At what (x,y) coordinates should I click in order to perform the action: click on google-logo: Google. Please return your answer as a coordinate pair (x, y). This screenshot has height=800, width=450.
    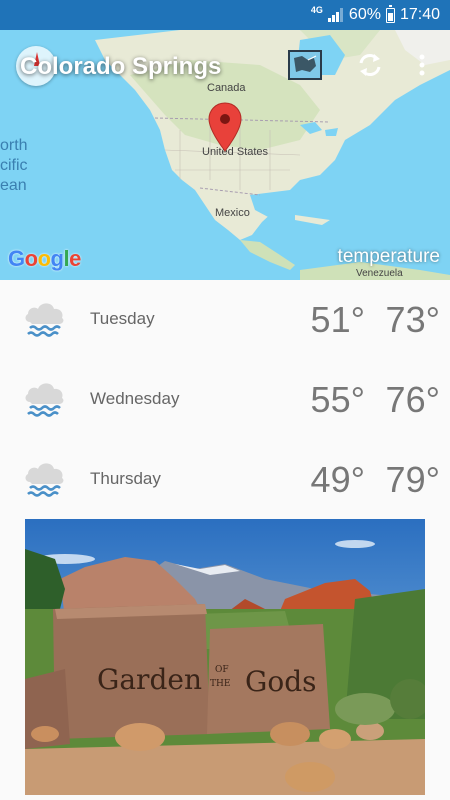
    Looking at the image, I should click on (44, 258).